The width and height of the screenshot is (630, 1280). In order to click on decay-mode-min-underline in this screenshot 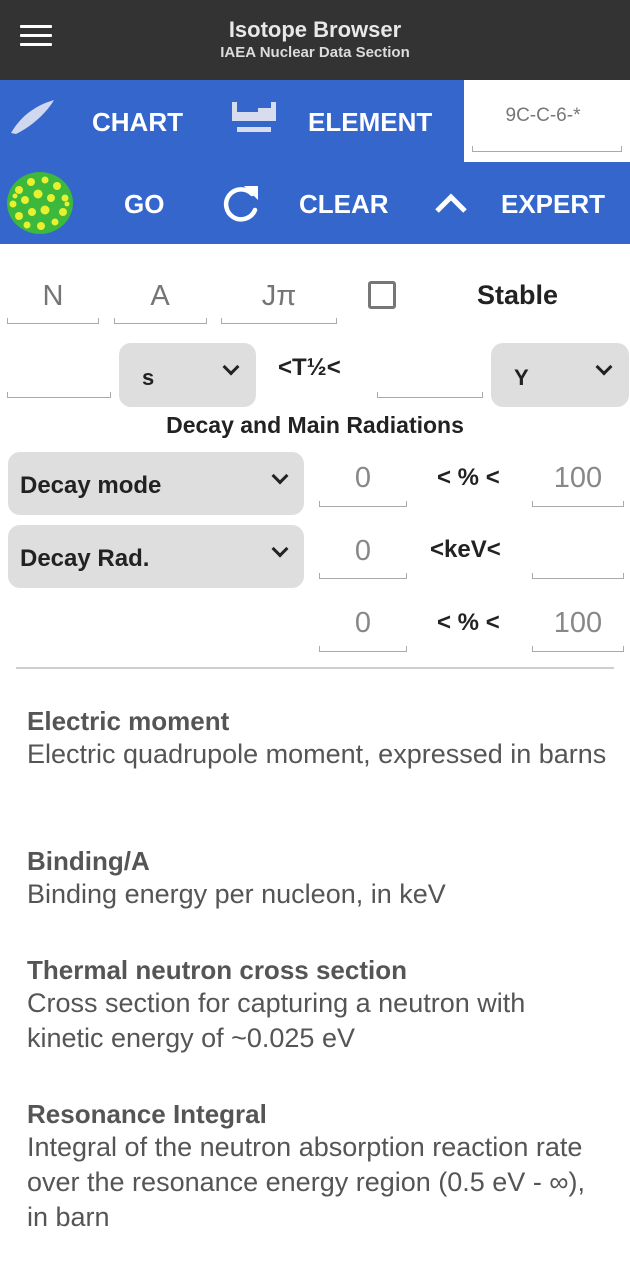, I will do `click(363, 504)`.